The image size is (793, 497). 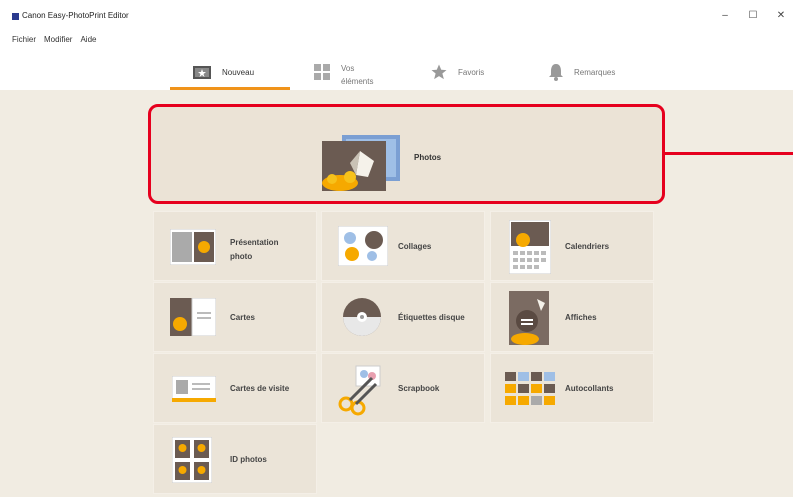 I want to click on category-affiches: Affiches, so click(x=572, y=317).